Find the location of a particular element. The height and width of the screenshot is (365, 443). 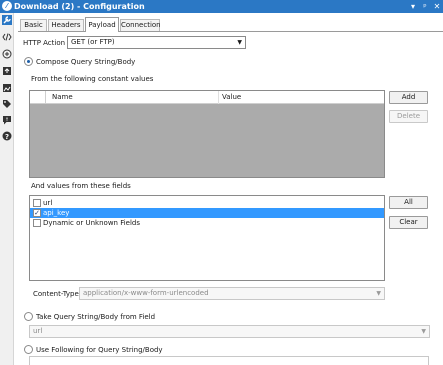

grid-header: Name Value is located at coordinates (207, 97).